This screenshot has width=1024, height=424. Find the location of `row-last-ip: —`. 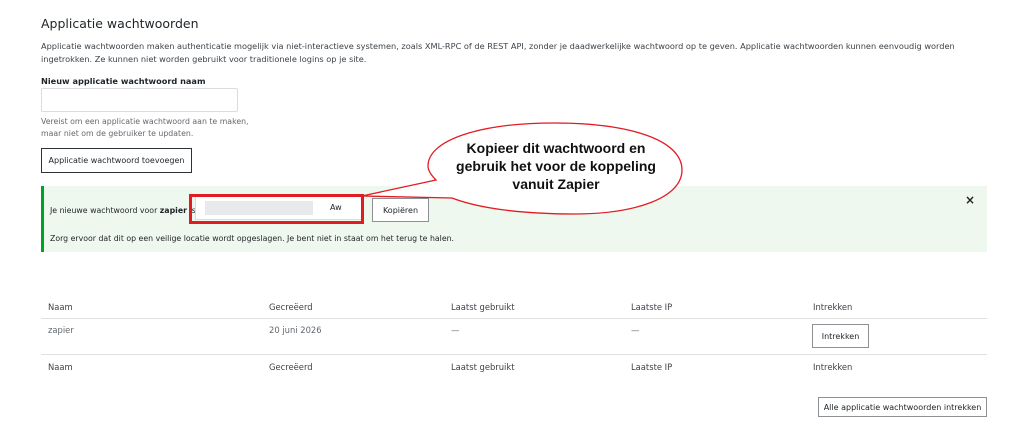

row-last-ip: — is located at coordinates (635, 330).